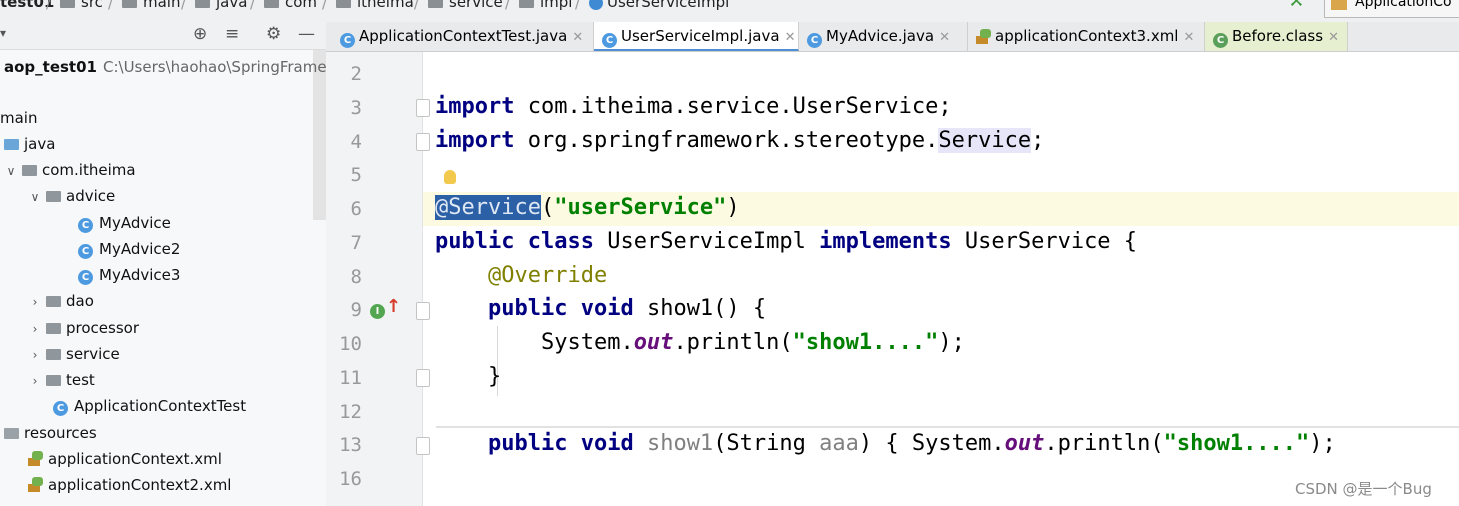 This screenshot has height=506, width=1459. Describe the element at coordinates (659, 5) in the screenshot. I see `breadcrumb-item: UserServiceImpl` at that location.